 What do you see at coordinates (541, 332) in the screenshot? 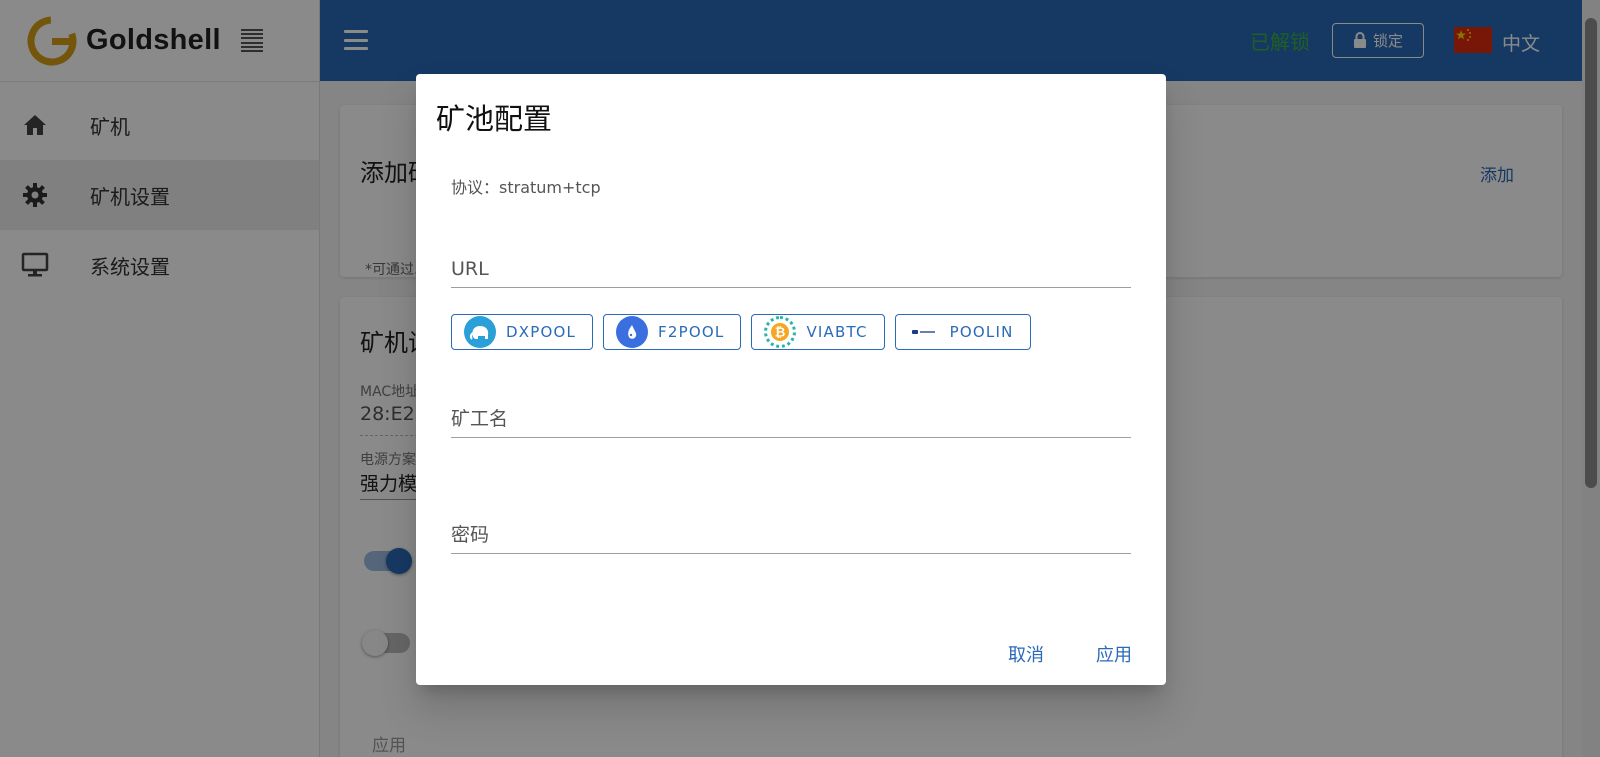
I see `pool-label: DXPOOL` at bounding box center [541, 332].